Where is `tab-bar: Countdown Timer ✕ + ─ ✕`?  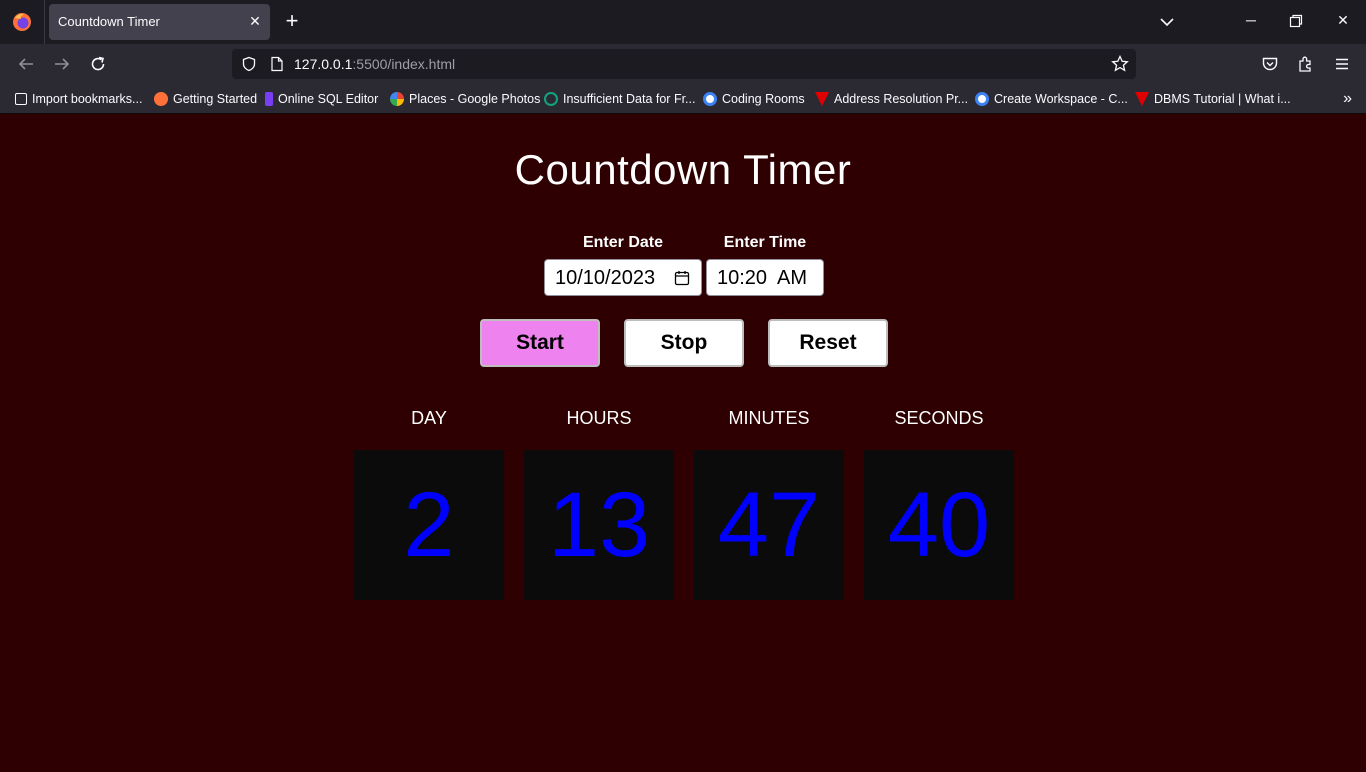 tab-bar: Countdown Timer ✕ + ─ ✕ is located at coordinates (683, 22).